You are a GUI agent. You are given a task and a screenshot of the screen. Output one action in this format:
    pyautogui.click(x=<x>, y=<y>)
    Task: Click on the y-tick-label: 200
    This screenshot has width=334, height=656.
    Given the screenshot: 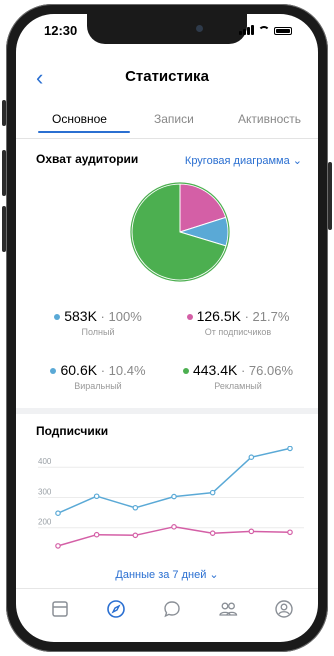 What is the action you would take?
    pyautogui.click(x=45, y=522)
    